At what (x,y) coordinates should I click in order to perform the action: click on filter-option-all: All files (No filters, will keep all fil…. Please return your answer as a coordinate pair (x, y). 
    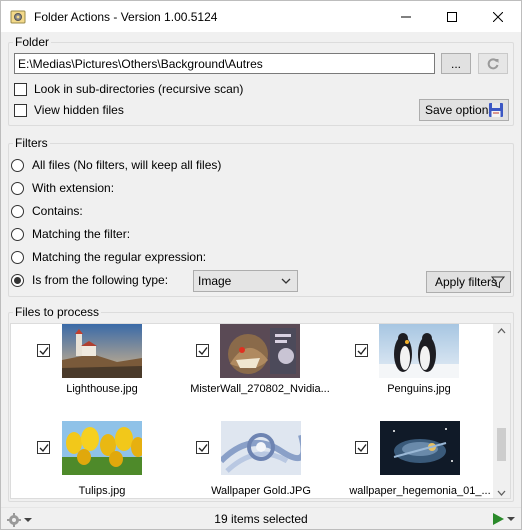
    Looking at the image, I should click on (116, 165).